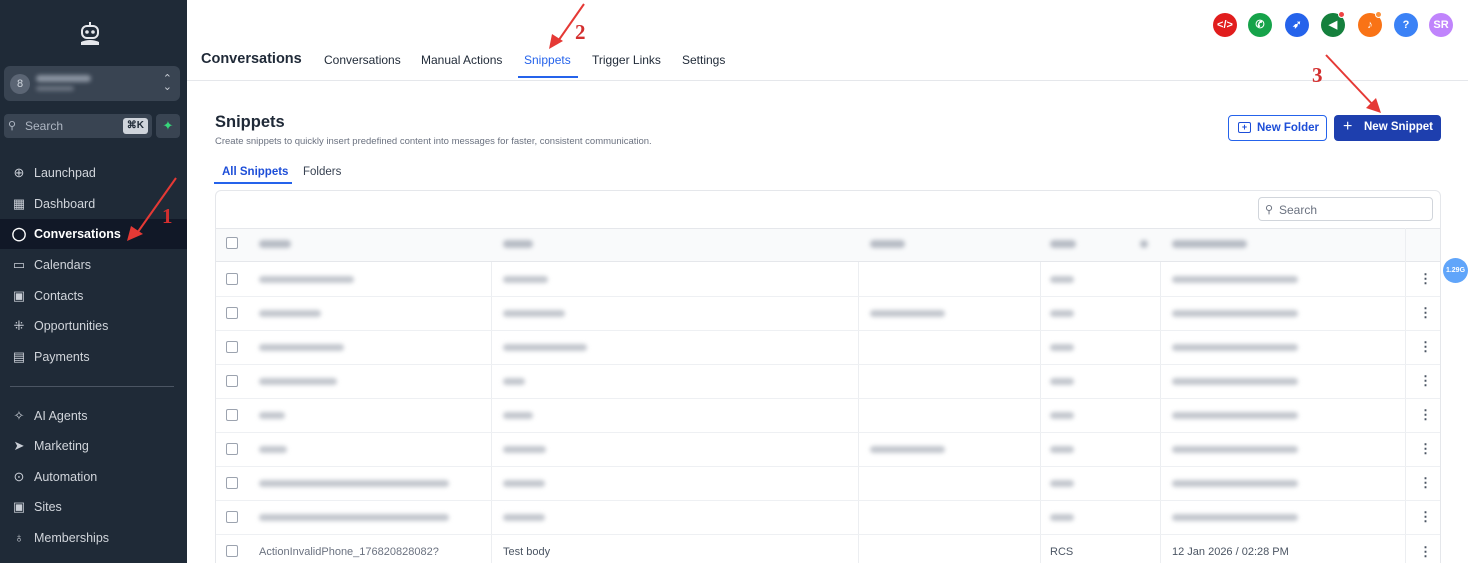 The height and width of the screenshot is (563, 1468). I want to click on payments-icon: ▤, so click(19, 356).